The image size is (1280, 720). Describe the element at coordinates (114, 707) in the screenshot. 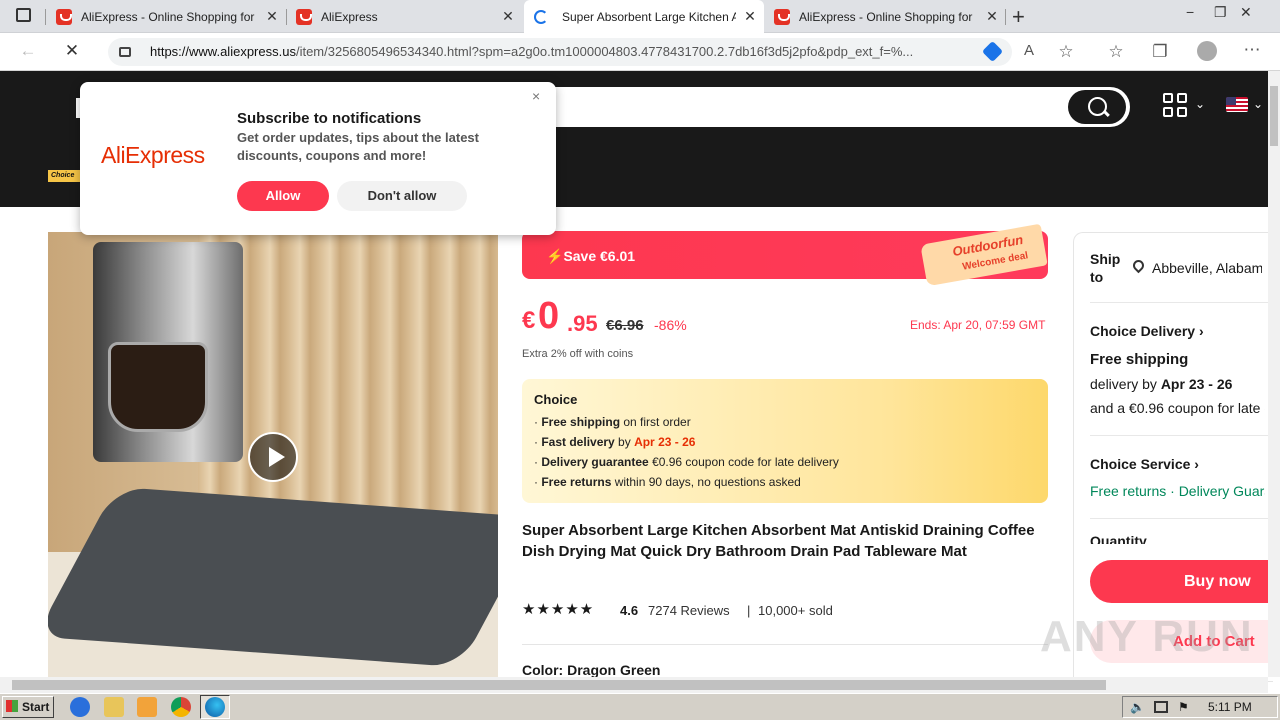

I see `folder-icon` at that location.